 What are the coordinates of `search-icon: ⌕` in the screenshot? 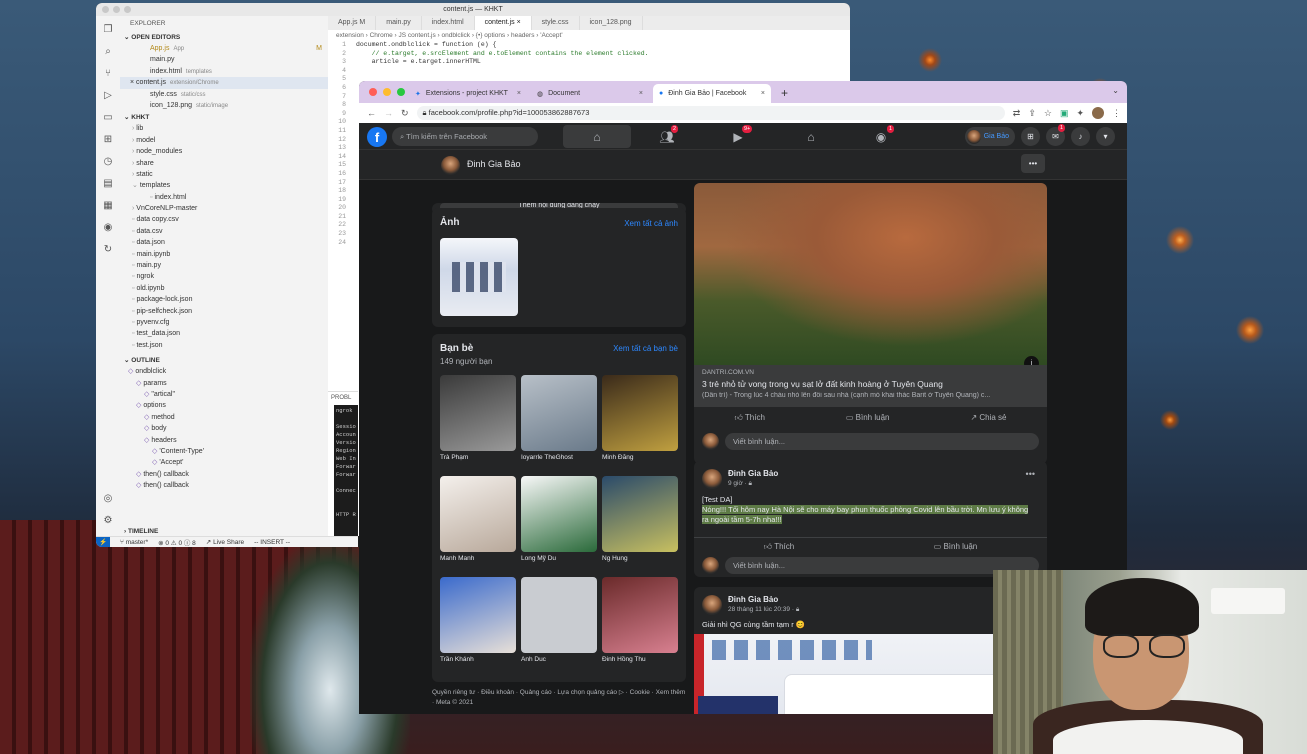 It's located at (108, 51).